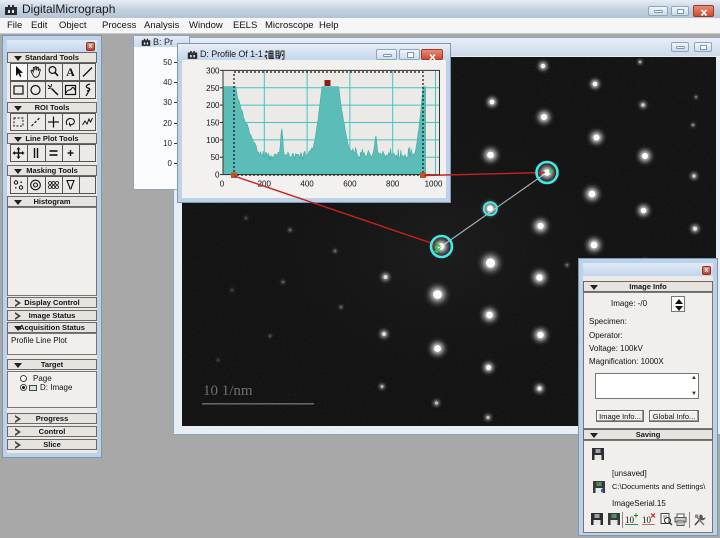 Image resolution: width=720 pixels, height=538 pixels. Describe the element at coordinates (213, 88) in the screenshot. I see `svg-text: 250` at that location.